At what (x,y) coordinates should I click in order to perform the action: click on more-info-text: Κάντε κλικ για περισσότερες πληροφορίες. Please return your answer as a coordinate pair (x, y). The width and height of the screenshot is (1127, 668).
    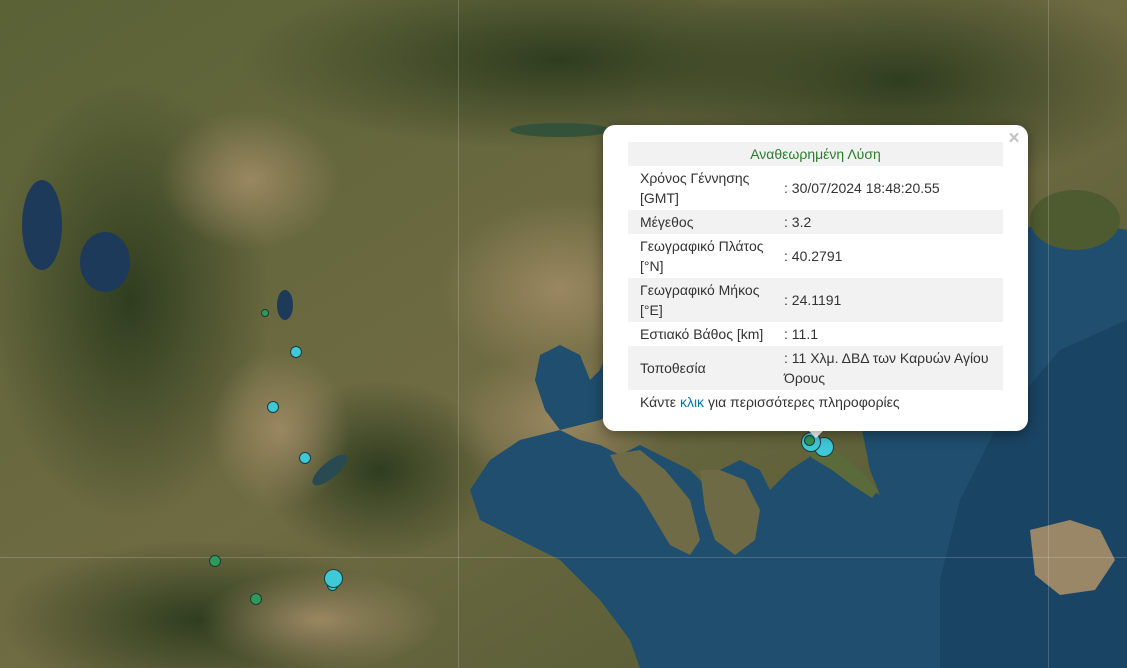
    Looking at the image, I should click on (770, 402).